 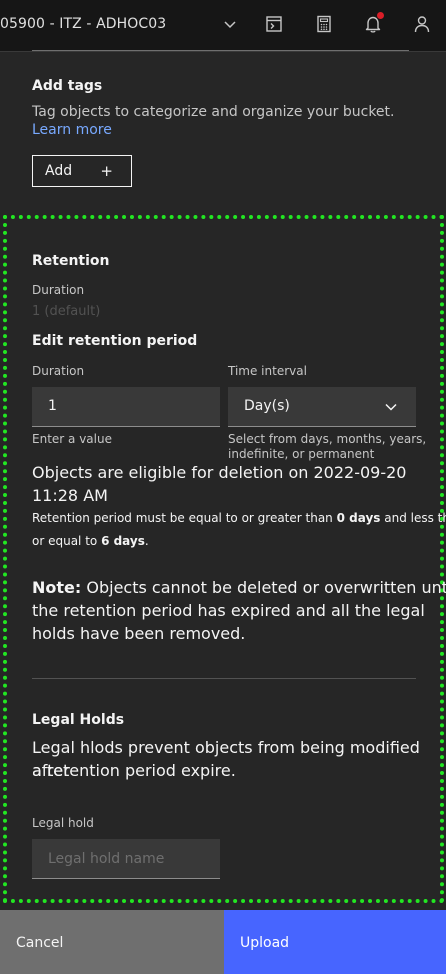 I want to click on legal-hold-input: Legal hold name, so click(x=126, y=859).